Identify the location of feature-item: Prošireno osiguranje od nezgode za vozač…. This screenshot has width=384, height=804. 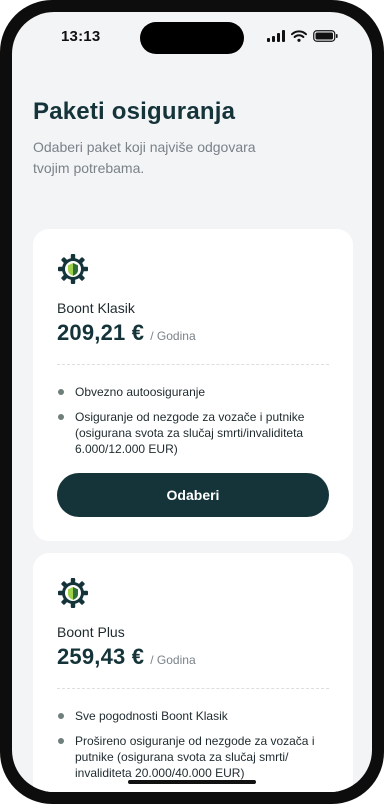
(193, 757).